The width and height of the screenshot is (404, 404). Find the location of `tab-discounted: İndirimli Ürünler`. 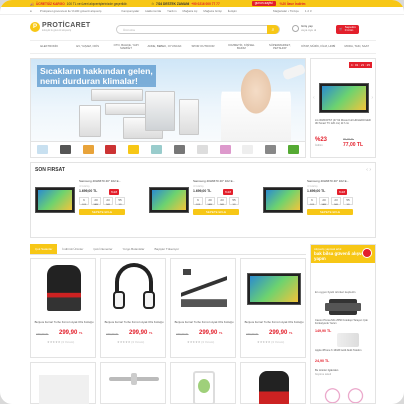

tab-discounted: İndirimli Ürünler is located at coordinates (72, 249).